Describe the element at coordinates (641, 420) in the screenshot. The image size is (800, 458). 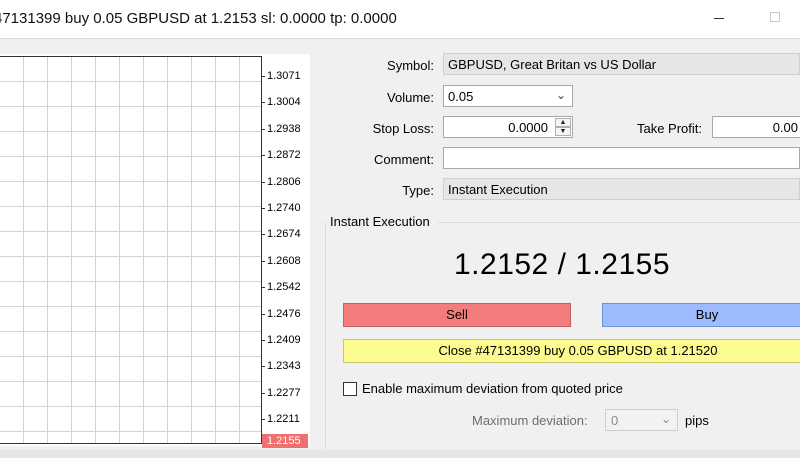
I see `max-deviation-select: 0 ⌄` at that location.